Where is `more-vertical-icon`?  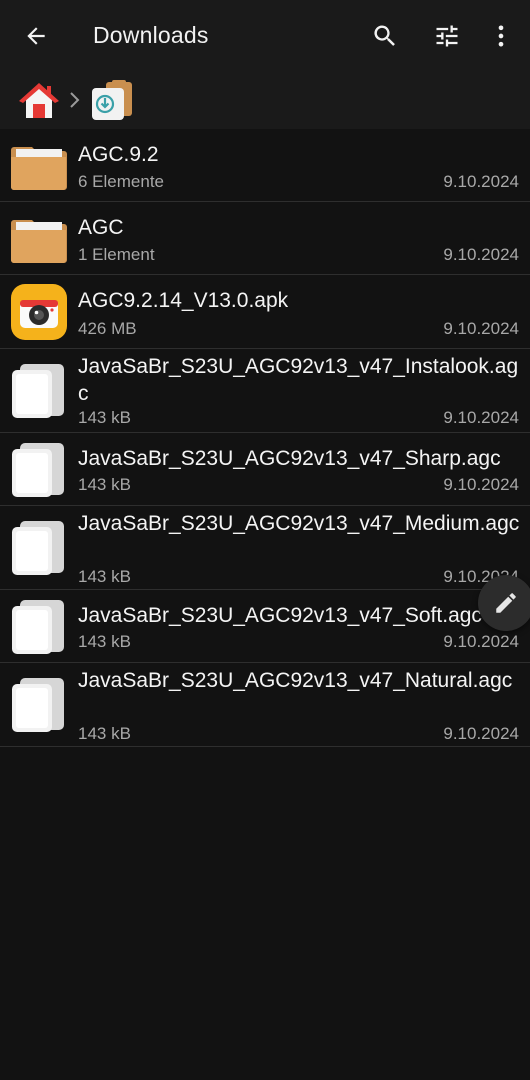 more-vertical-icon is located at coordinates (501, 36).